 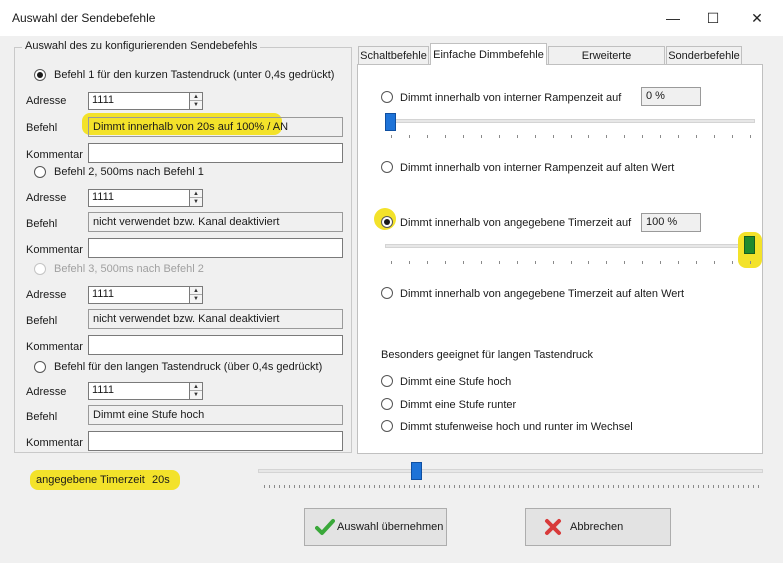 What do you see at coordinates (139, 101) in the screenshot?
I see `befehl1-adresse-input: 1111` at bounding box center [139, 101].